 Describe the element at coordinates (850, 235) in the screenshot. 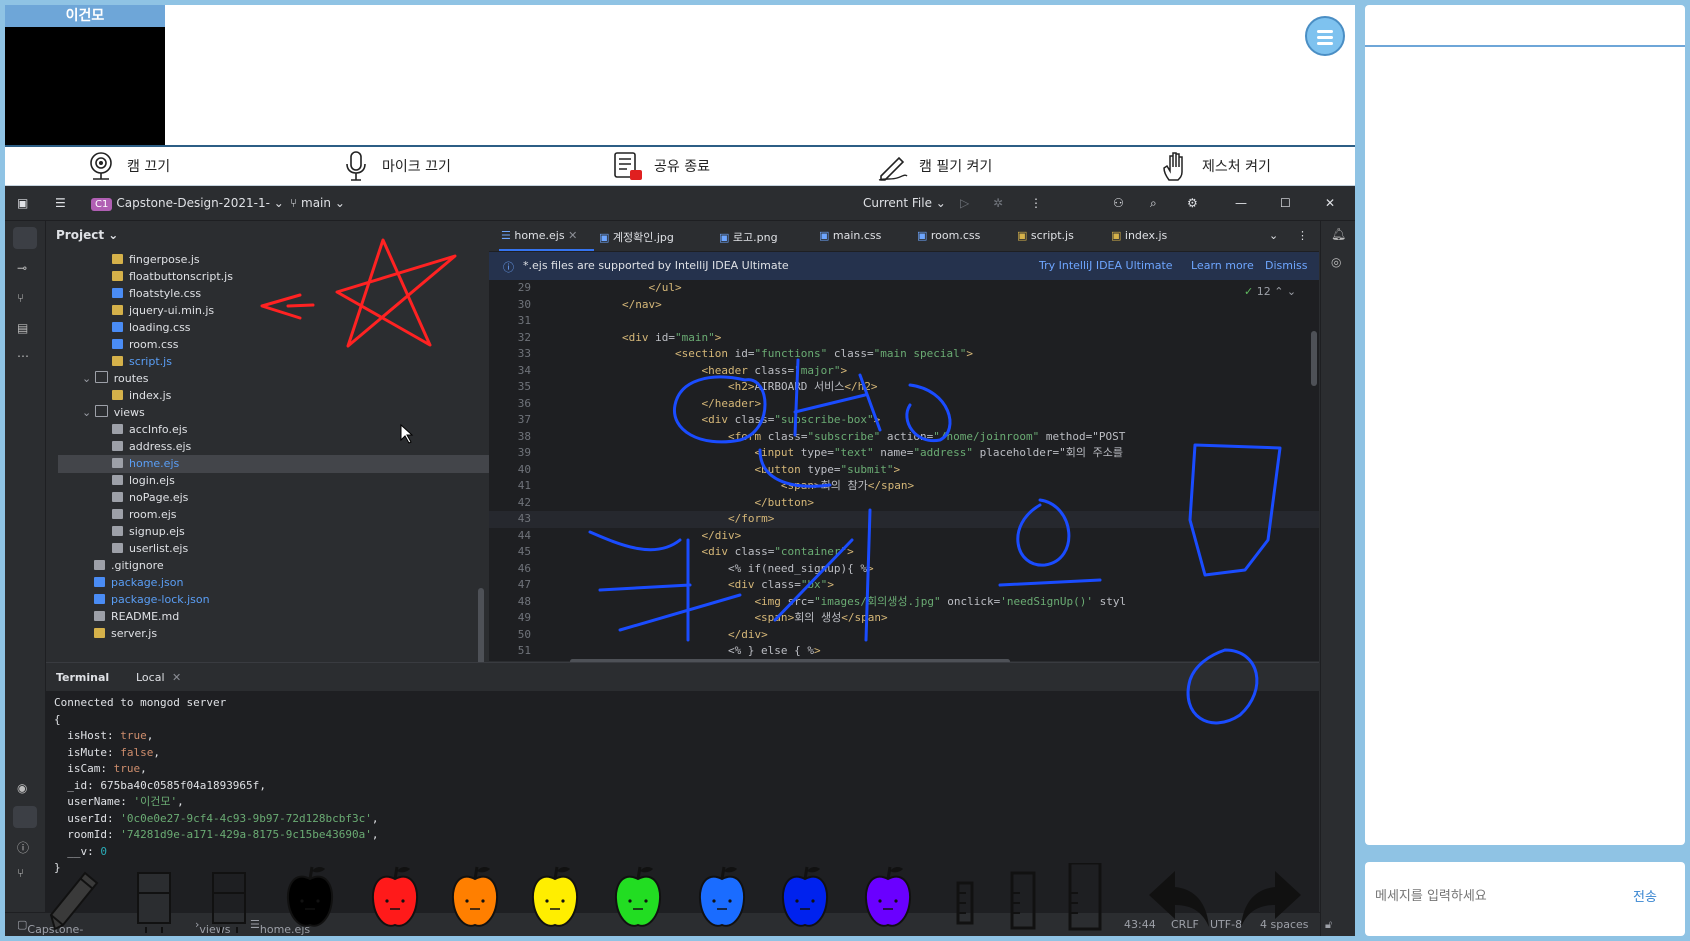

I see `tab-main-css: ▣ main.css` at that location.